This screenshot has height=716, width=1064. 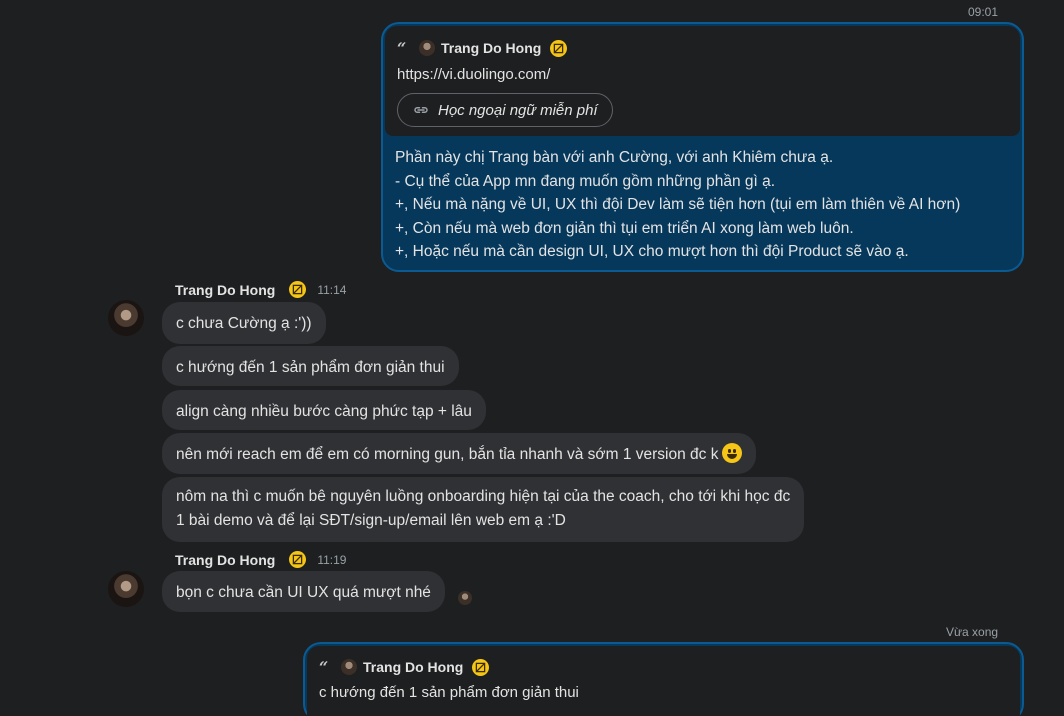 I want to click on incoming-message: bọn c chưa cần UI UX quá mượt nhé, so click(x=303, y=591).